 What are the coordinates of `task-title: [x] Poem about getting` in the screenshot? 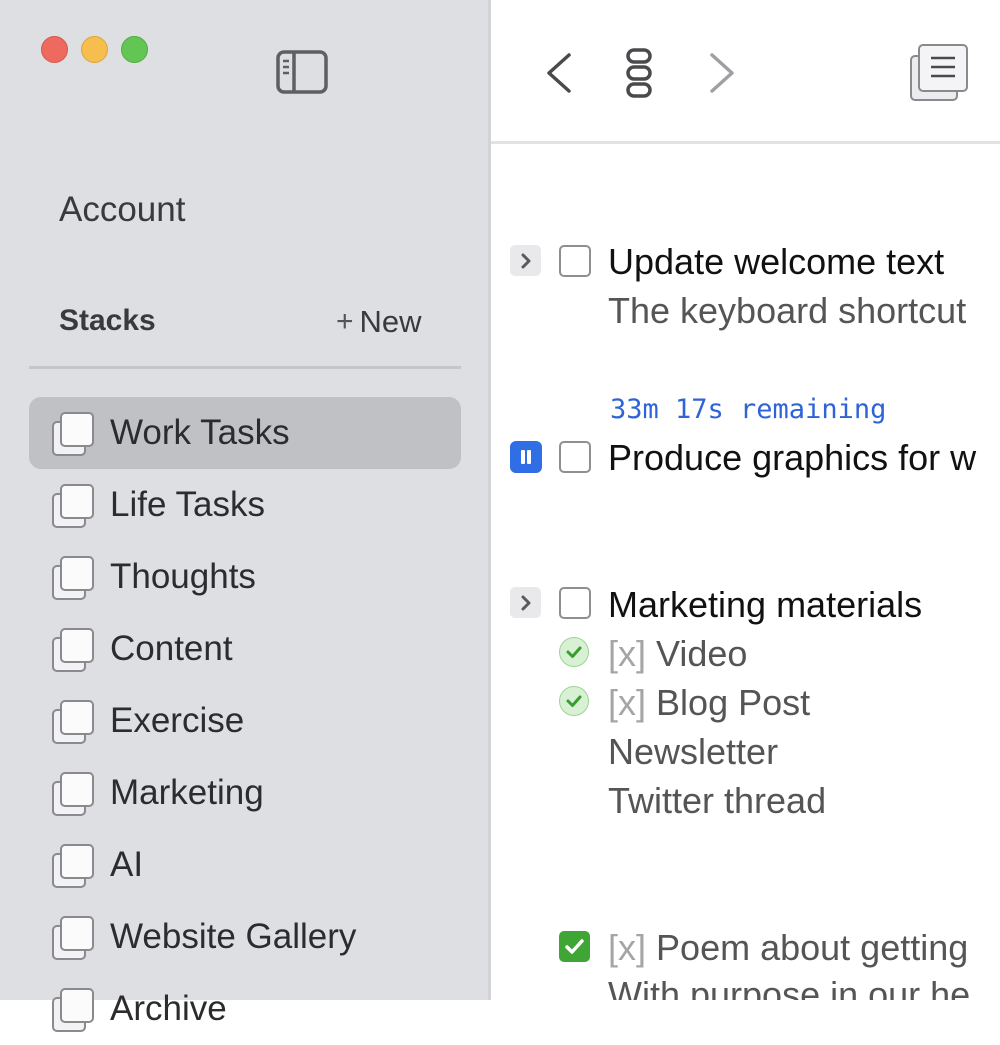 It's located at (788, 948).